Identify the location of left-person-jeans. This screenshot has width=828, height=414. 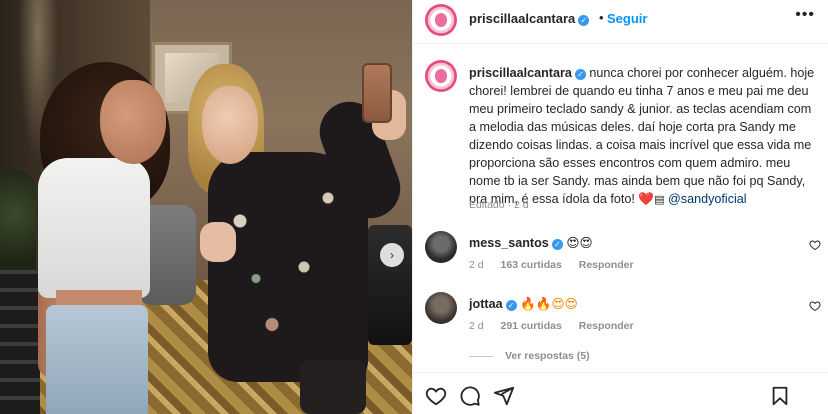
(97, 359).